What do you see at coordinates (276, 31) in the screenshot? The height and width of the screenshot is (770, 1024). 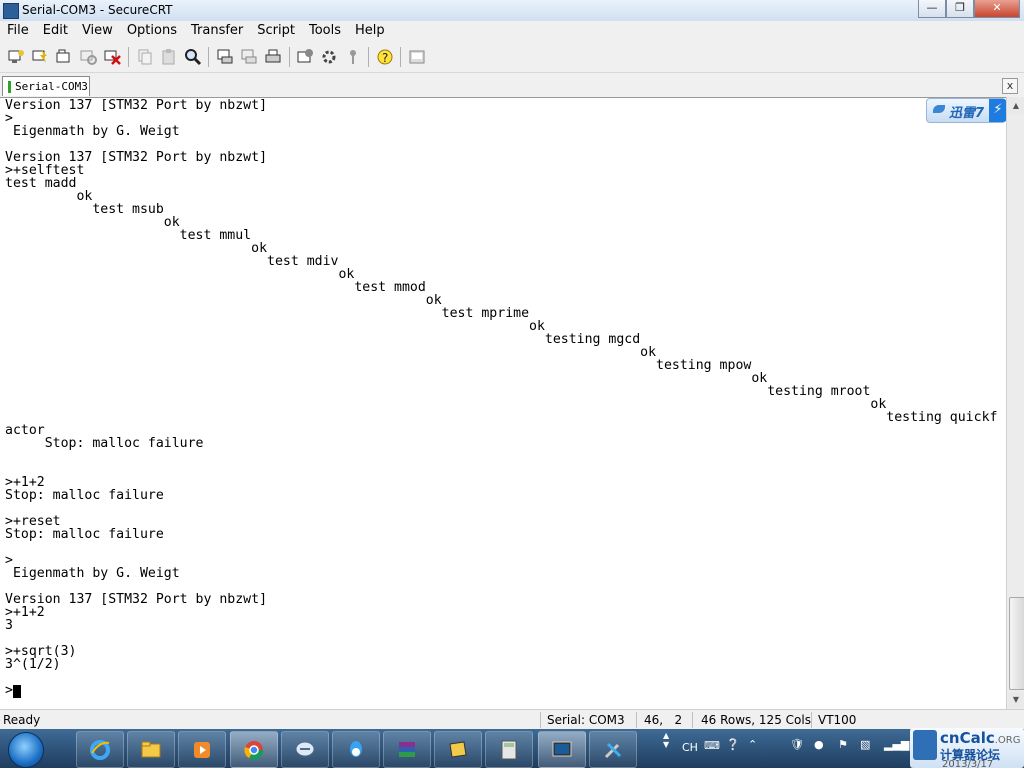 I see `menu-script: Script` at bounding box center [276, 31].